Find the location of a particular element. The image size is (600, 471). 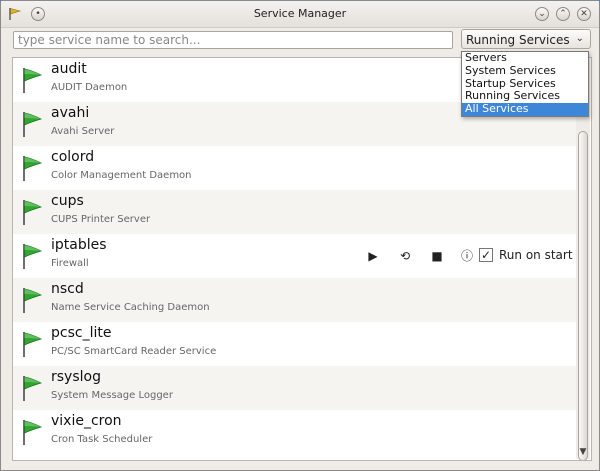

vertical-scrollbar: ▲ ▼ is located at coordinates (583, 259).